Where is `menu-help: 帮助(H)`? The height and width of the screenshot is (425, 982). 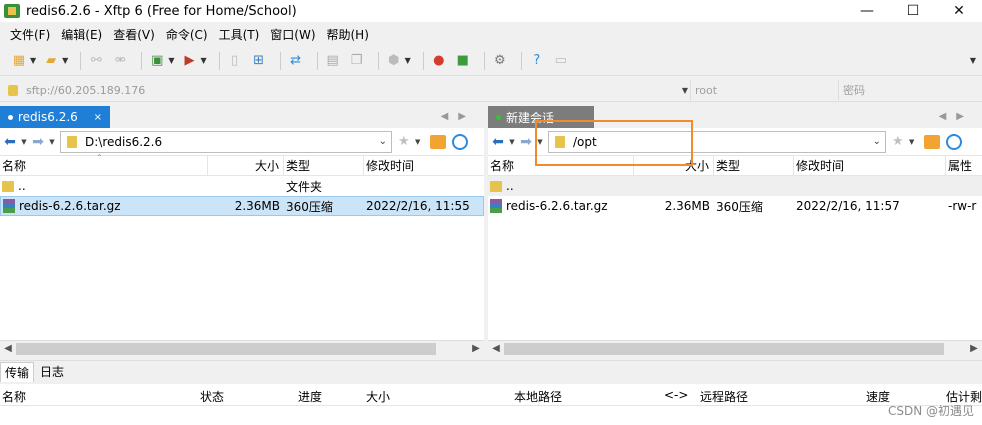 menu-help: 帮助(H) is located at coordinates (348, 34).